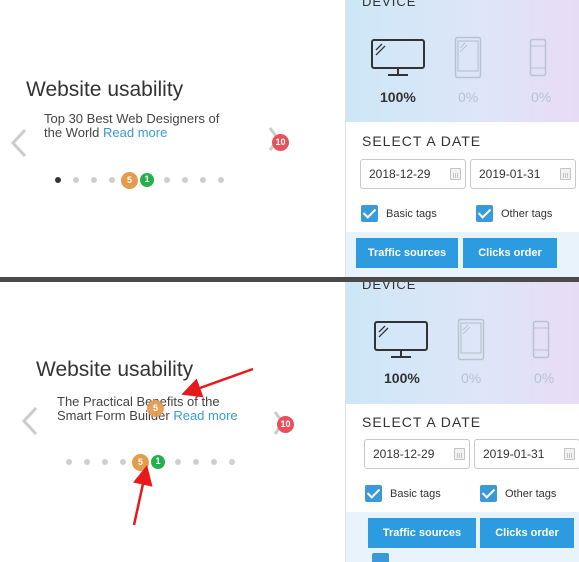  What do you see at coordinates (380, 557) in the screenshot?
I see `partial-checkbox` at bounding box center [380, 557].